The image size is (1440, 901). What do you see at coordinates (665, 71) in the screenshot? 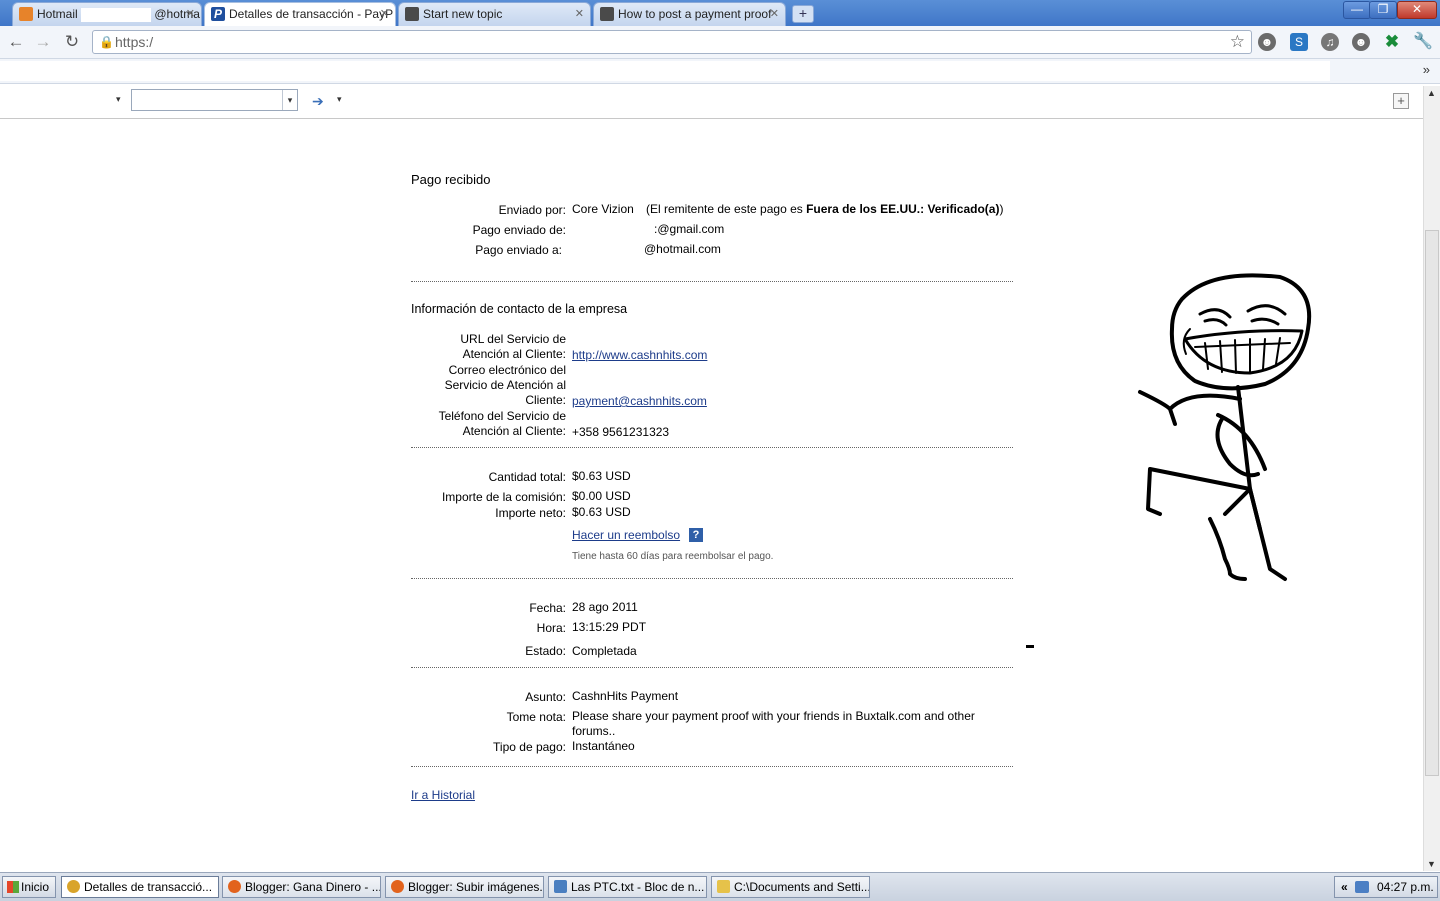
I see `redacted-bookmarks` at bounding box center [665, 71].